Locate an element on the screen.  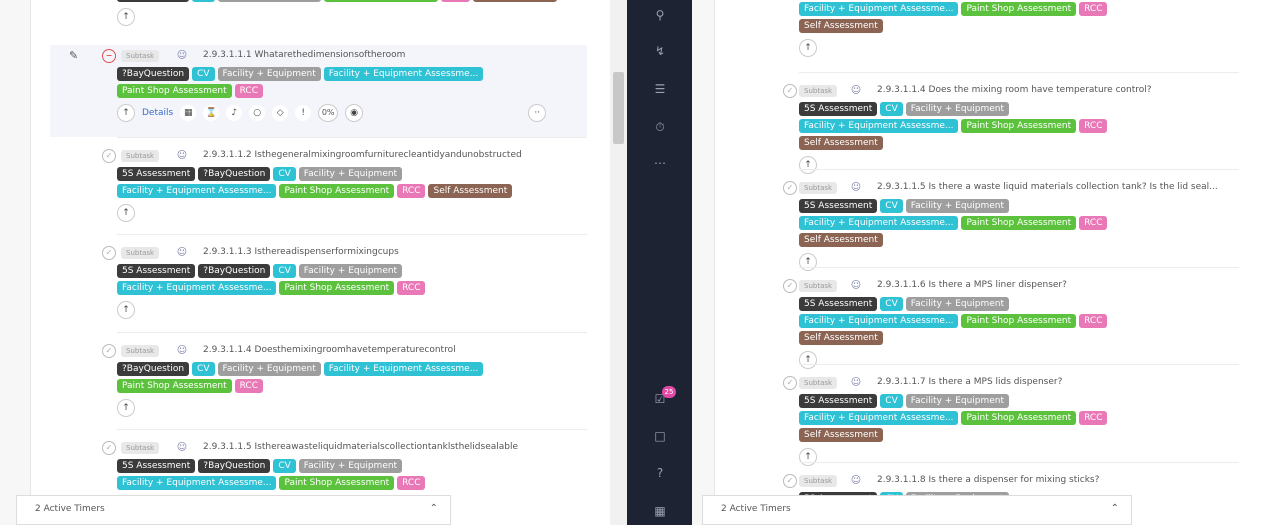
watch-icon: ◉ is located at coordinates (354, 113).